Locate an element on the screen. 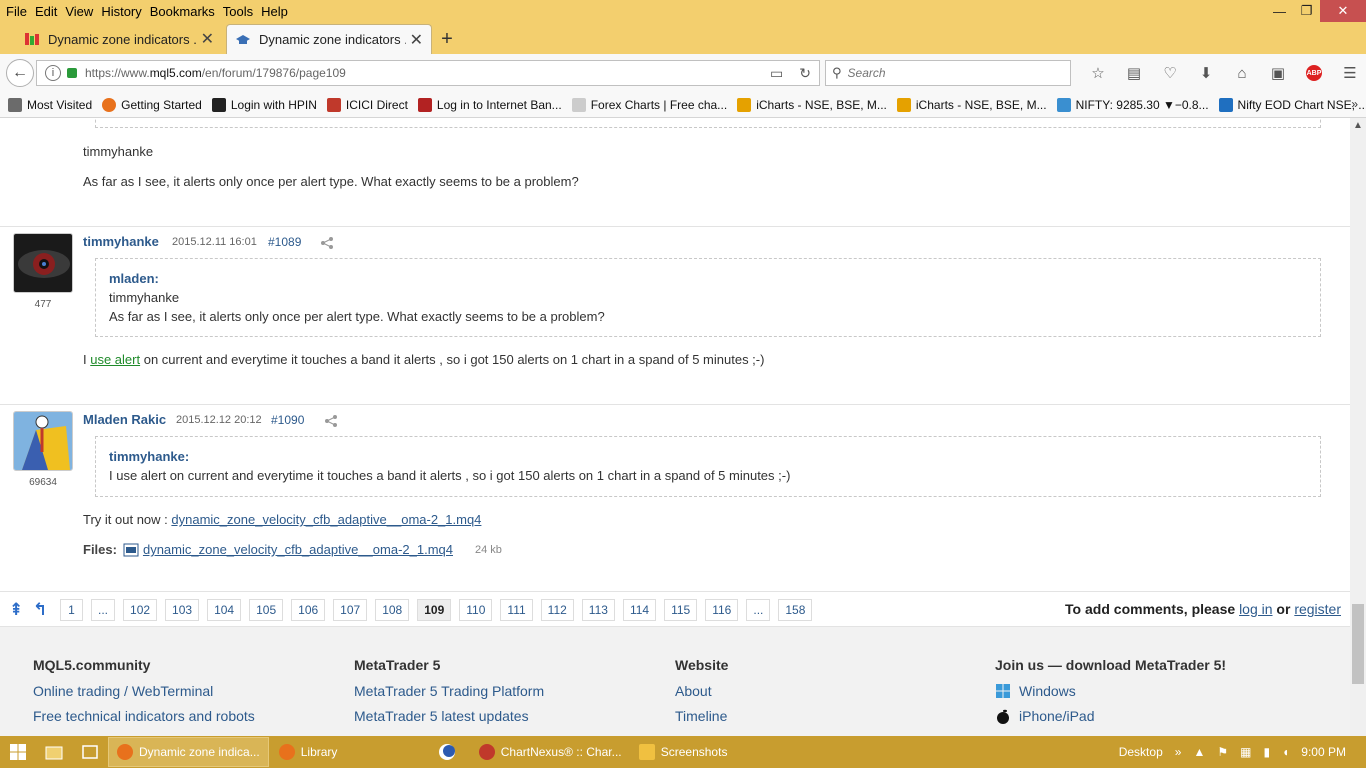  search-box: ⚲ is located at coordinates (948, 73).